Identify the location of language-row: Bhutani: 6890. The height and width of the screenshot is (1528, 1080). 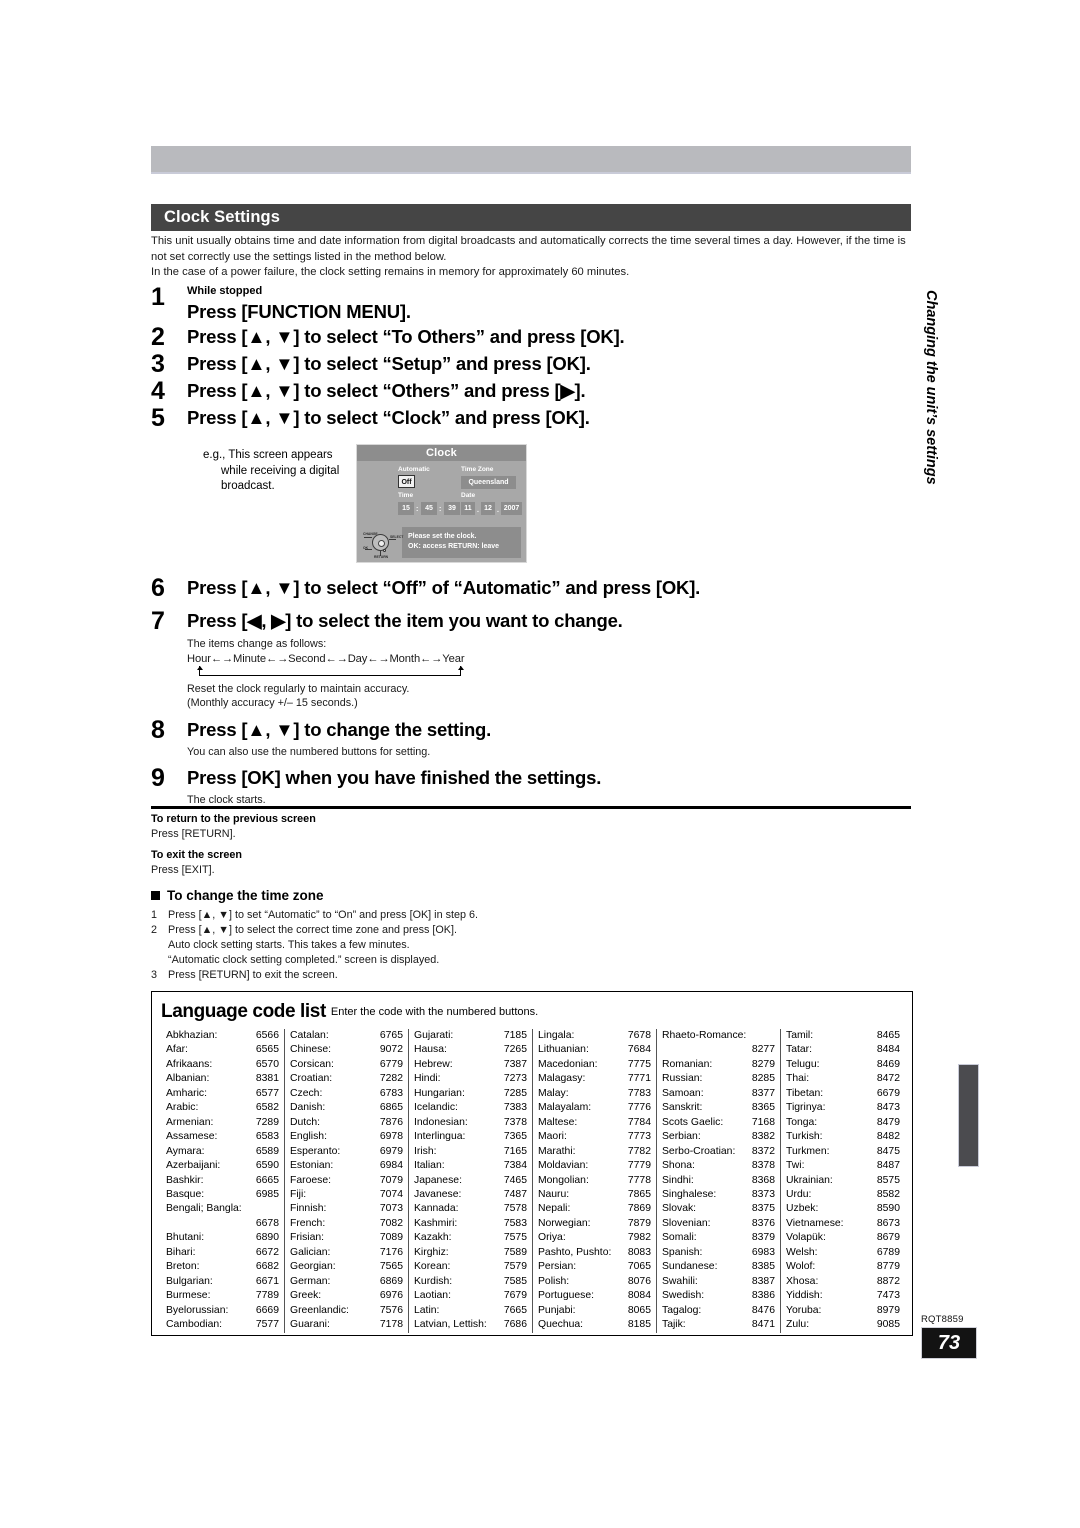
(222, 1238).